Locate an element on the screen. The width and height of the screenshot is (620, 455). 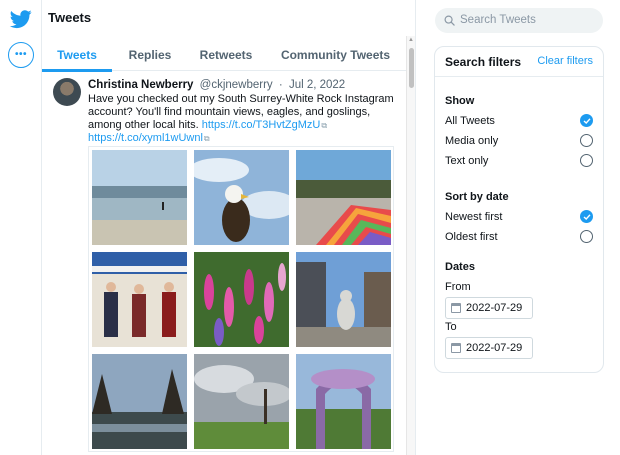
filters-header: Search filters Clear filters is located at coordinates (519, 62).